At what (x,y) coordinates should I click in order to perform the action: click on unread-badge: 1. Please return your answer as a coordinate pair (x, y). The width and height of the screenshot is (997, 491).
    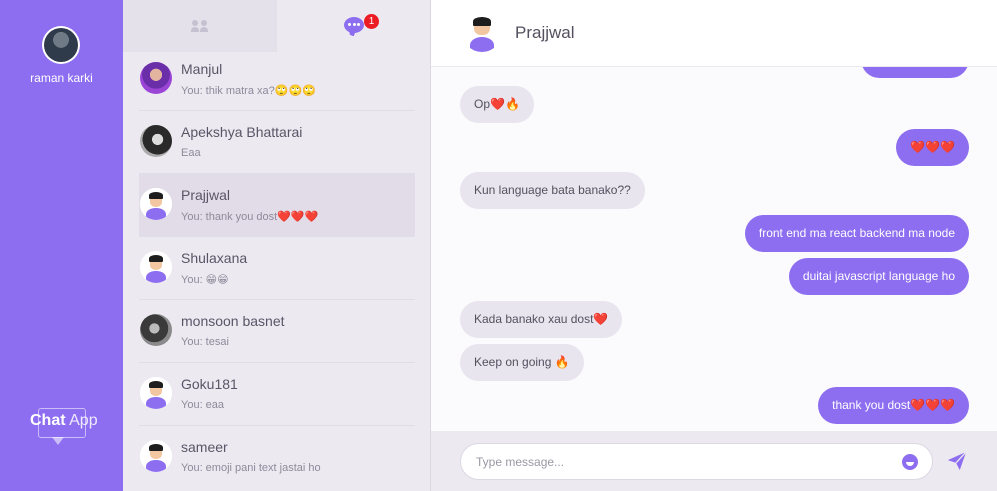
    Looking at the image, I should click on (371, 21).